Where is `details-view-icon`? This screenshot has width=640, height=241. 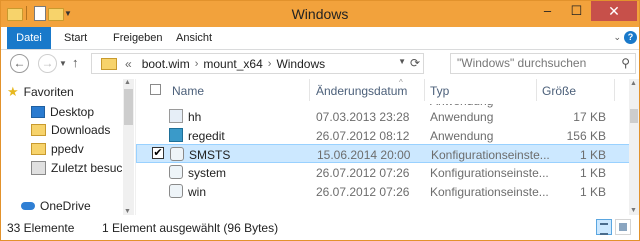
details-view-icon is located at coordinates (604, 229).